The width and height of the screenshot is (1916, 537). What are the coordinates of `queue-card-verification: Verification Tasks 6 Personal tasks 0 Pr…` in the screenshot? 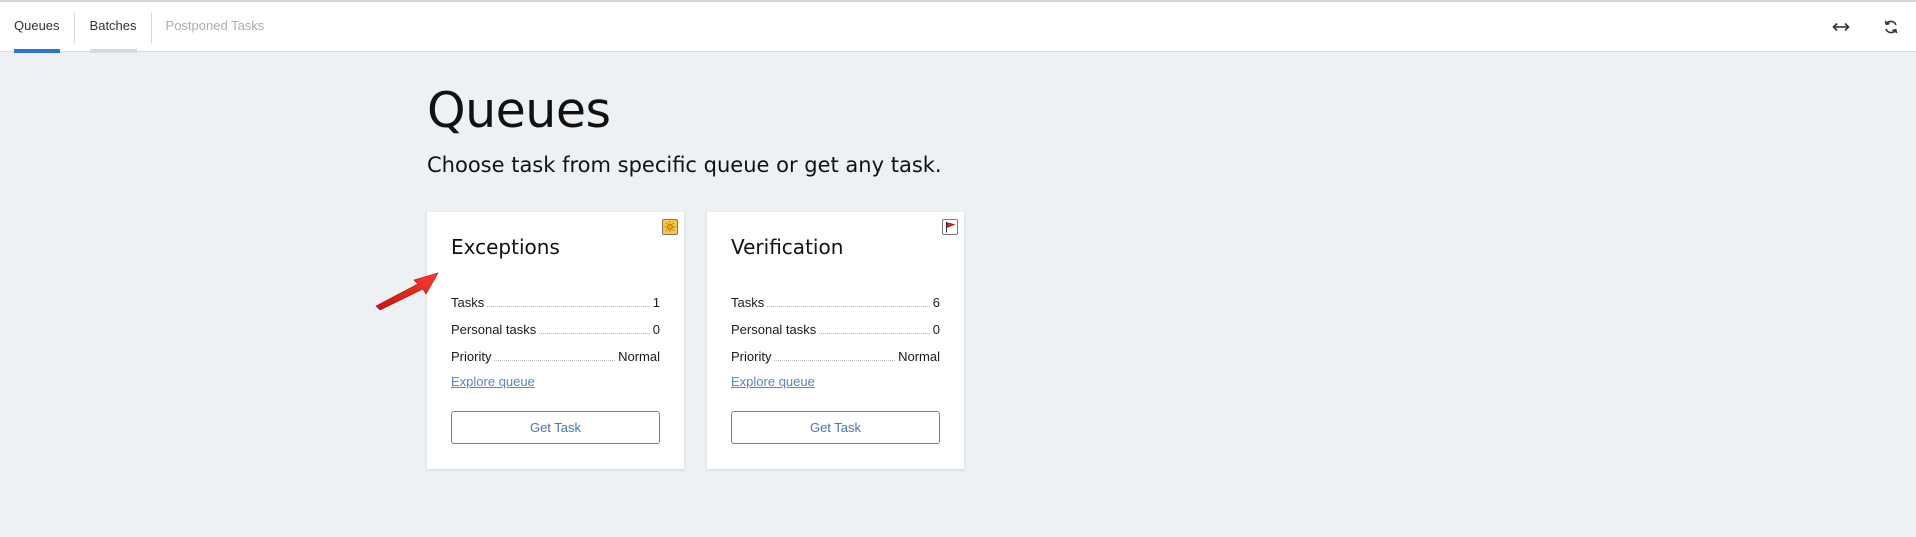 It's located at (835, 340).